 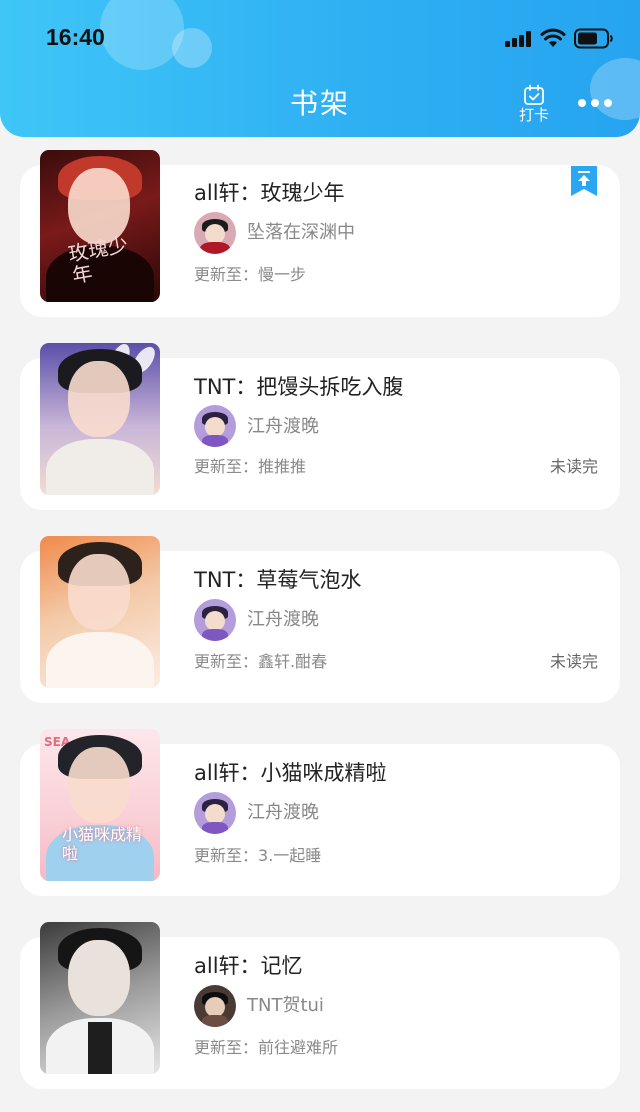 I want to click on checkin-label: 打卡, so click(x=533, y=115).